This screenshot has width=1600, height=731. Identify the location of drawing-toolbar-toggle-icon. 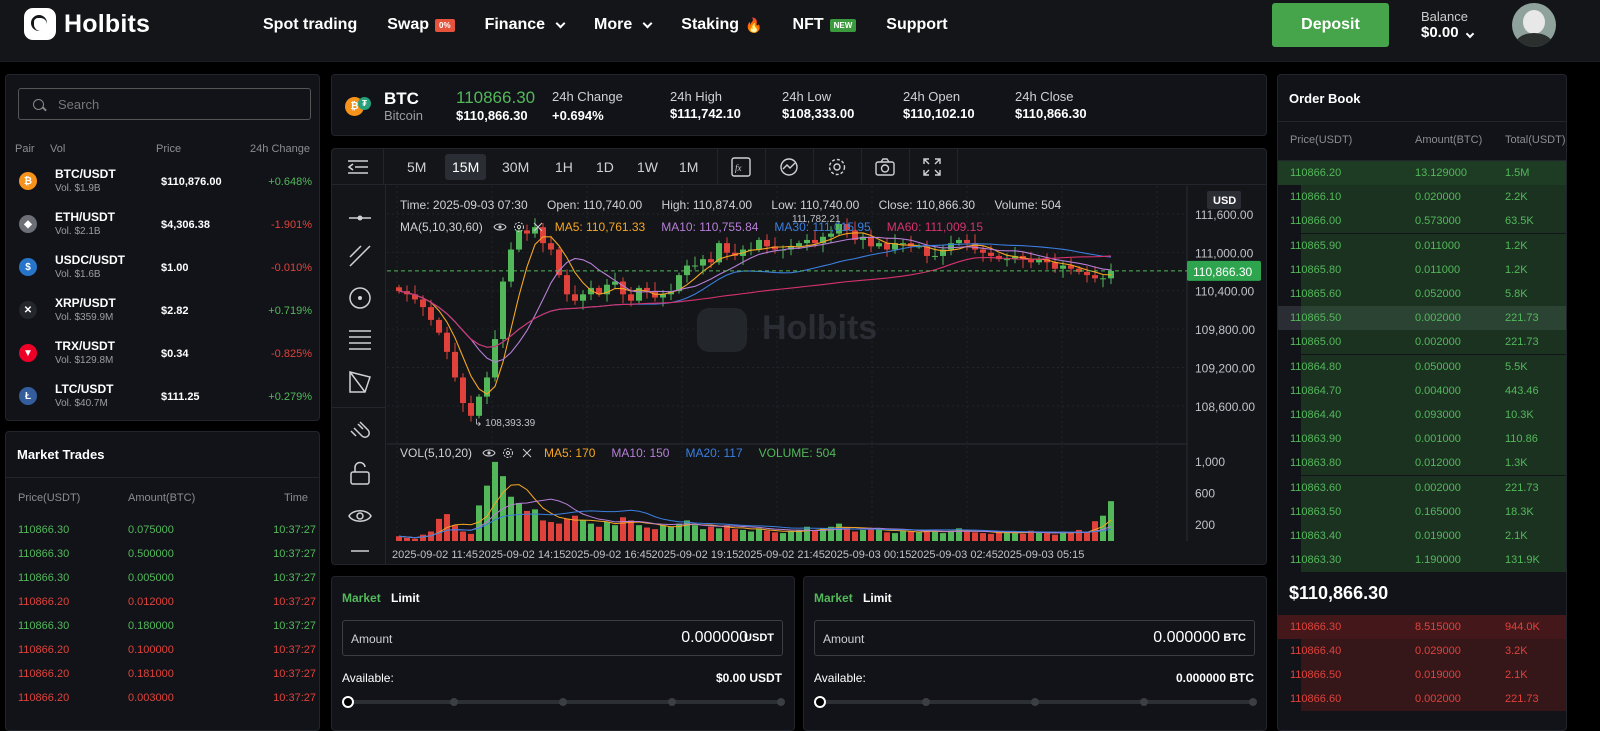
(358, 167).